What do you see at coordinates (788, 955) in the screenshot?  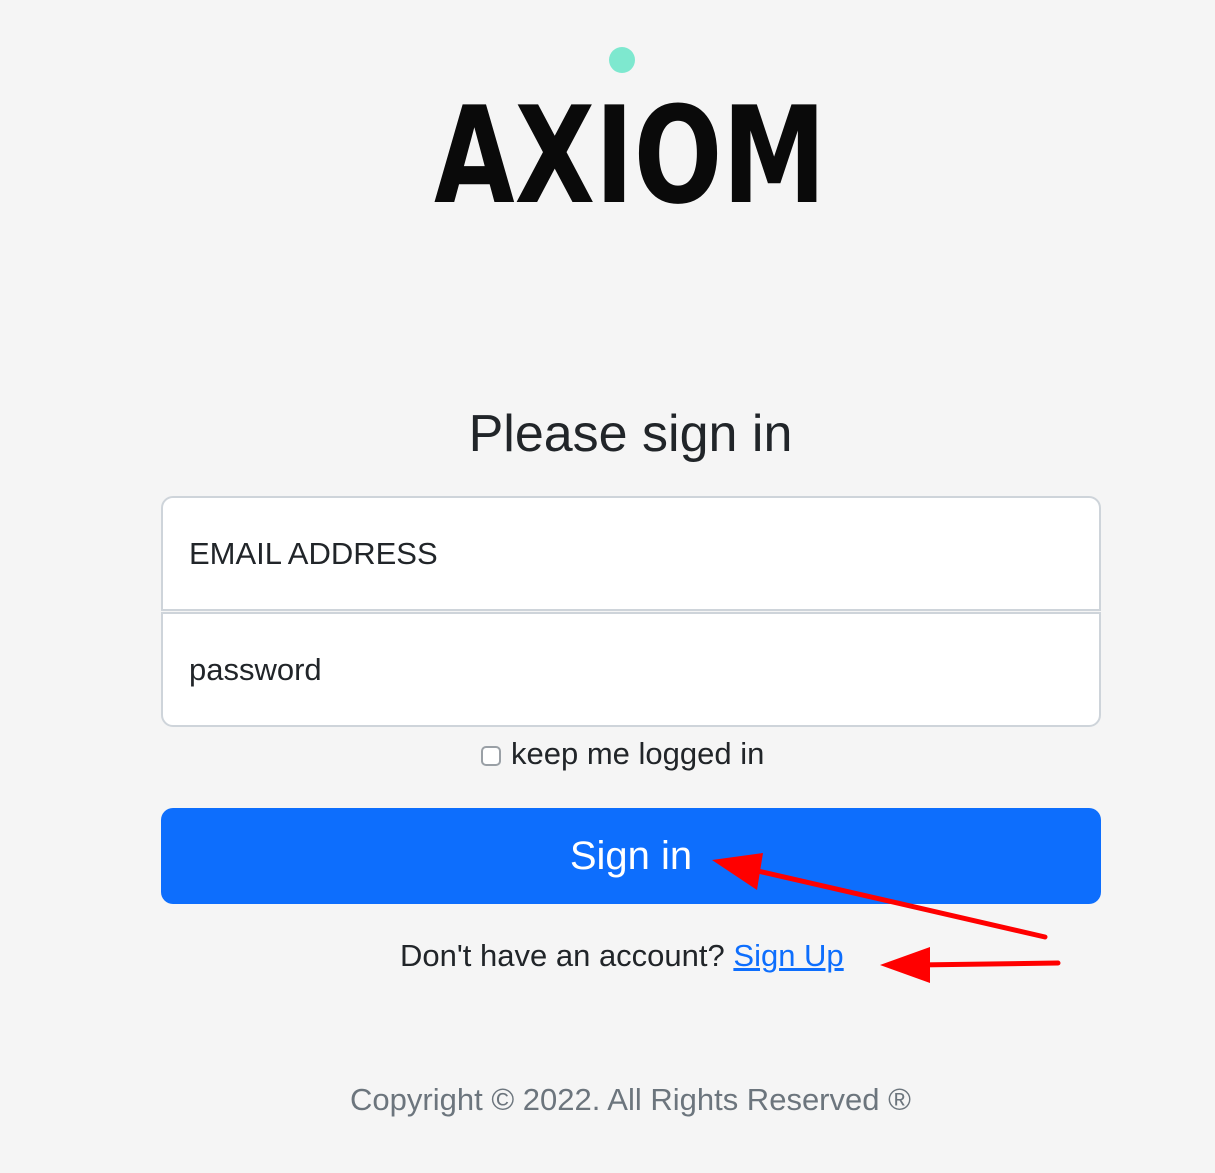 I see `sign-up-link: Sign Up` at bounding box center [788, 955].